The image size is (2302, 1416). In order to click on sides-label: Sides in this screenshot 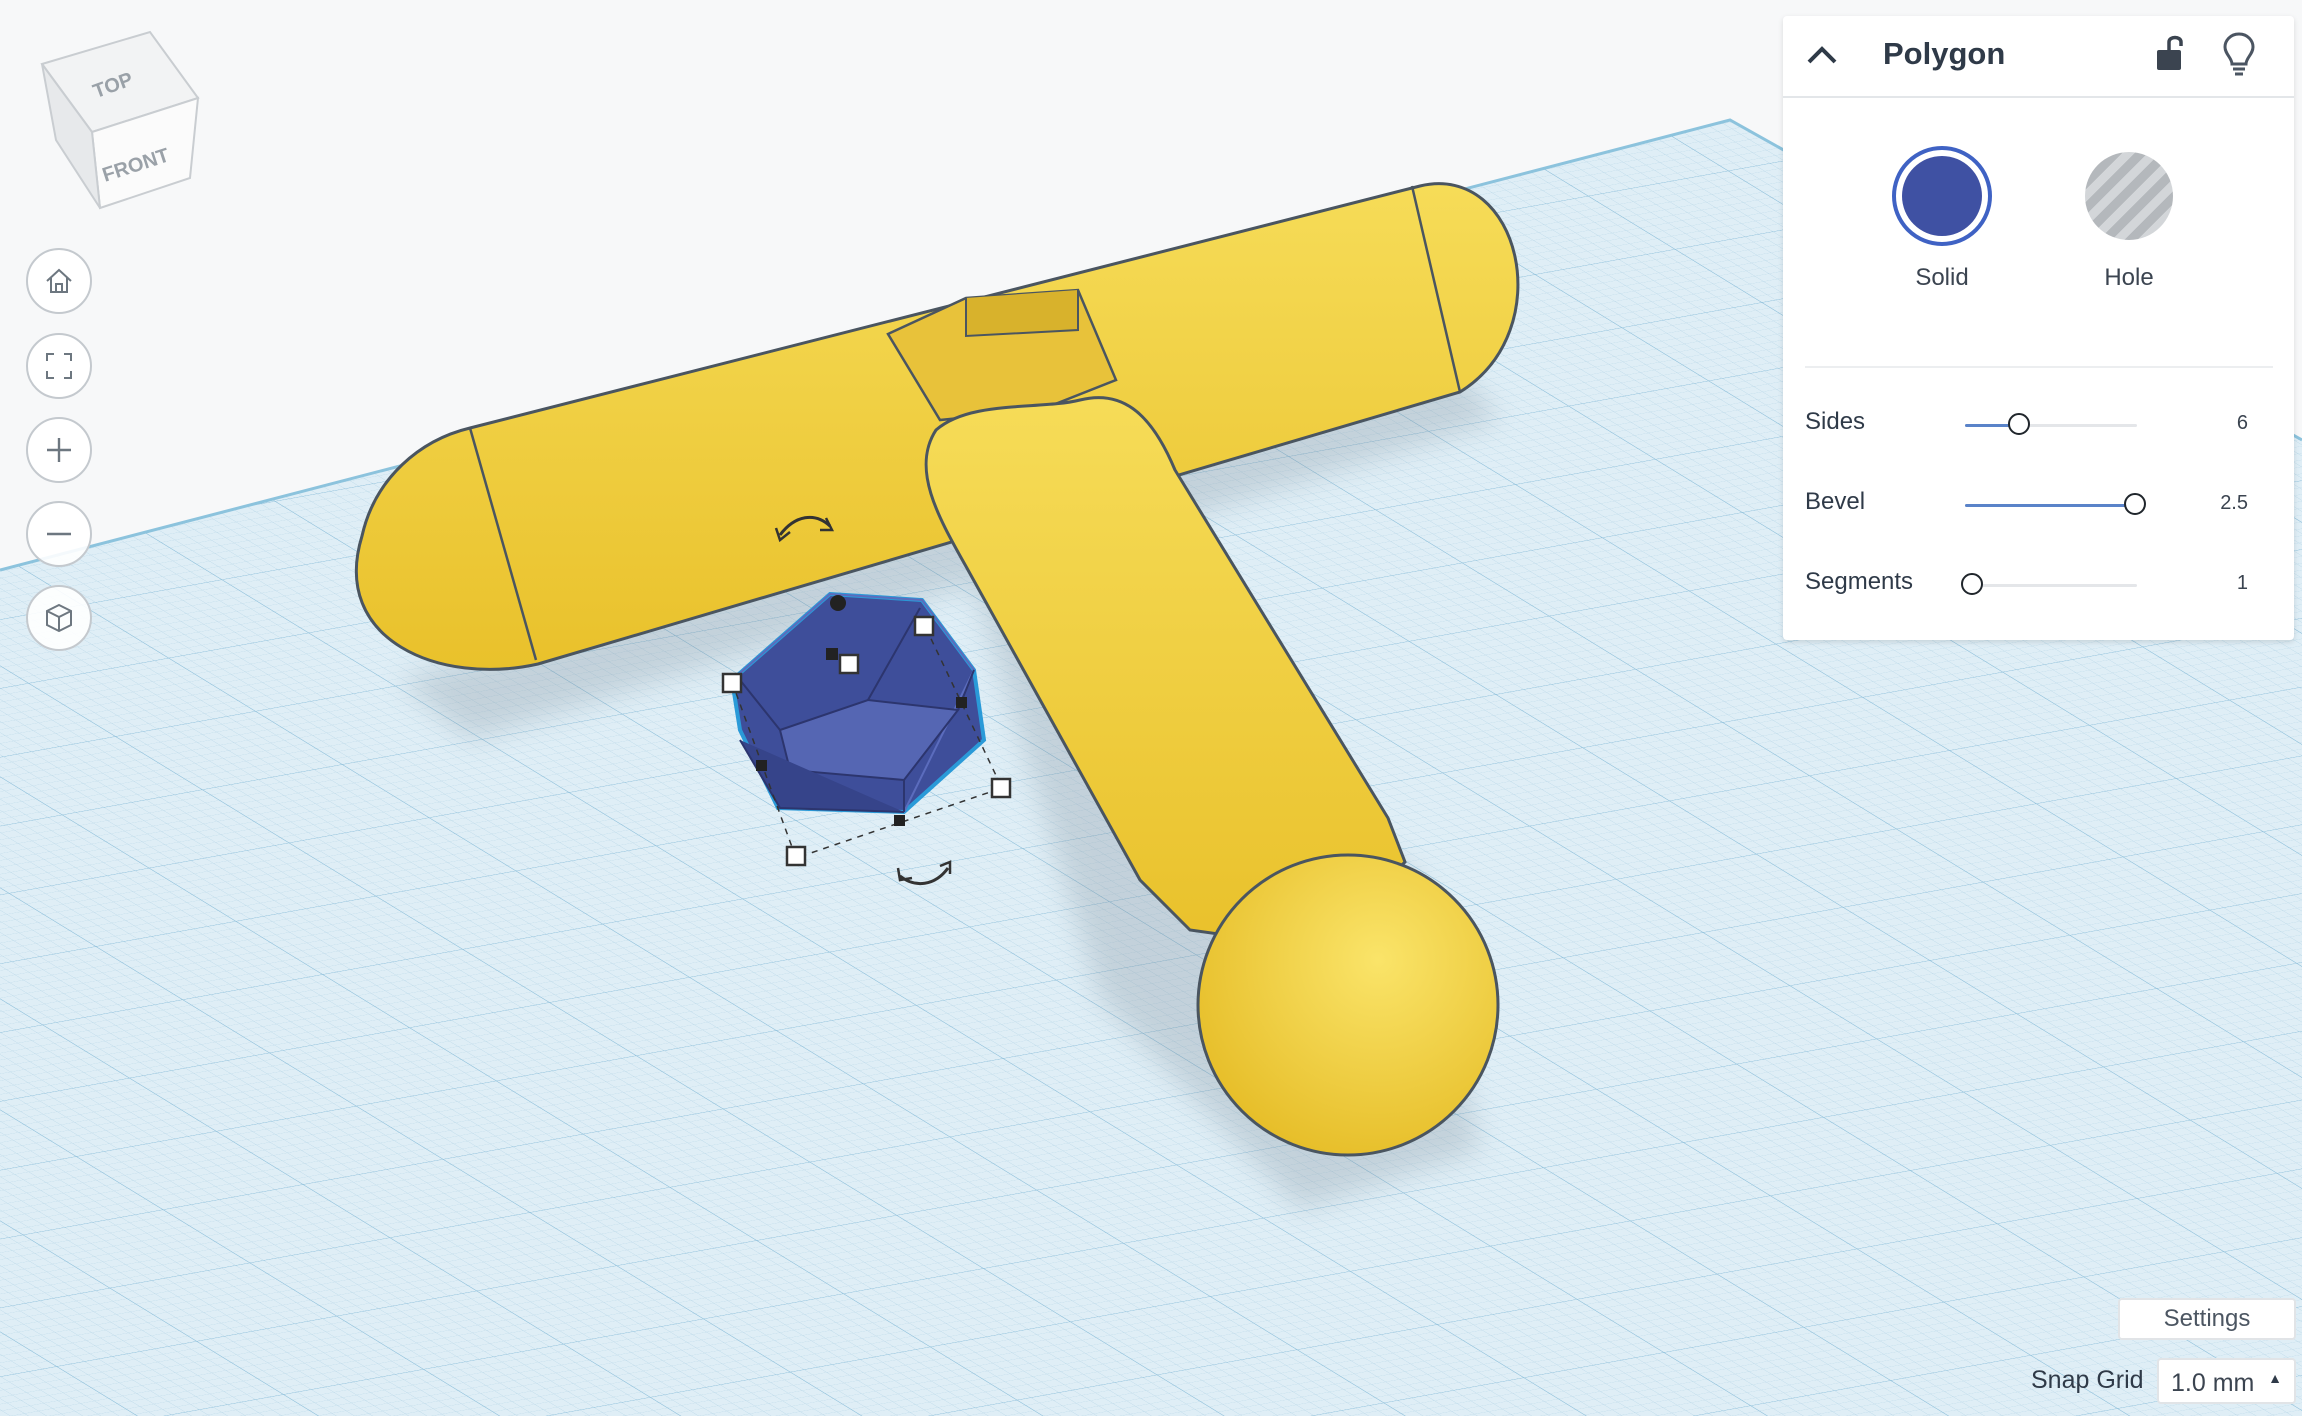, I will do `click(1835, 421)`.